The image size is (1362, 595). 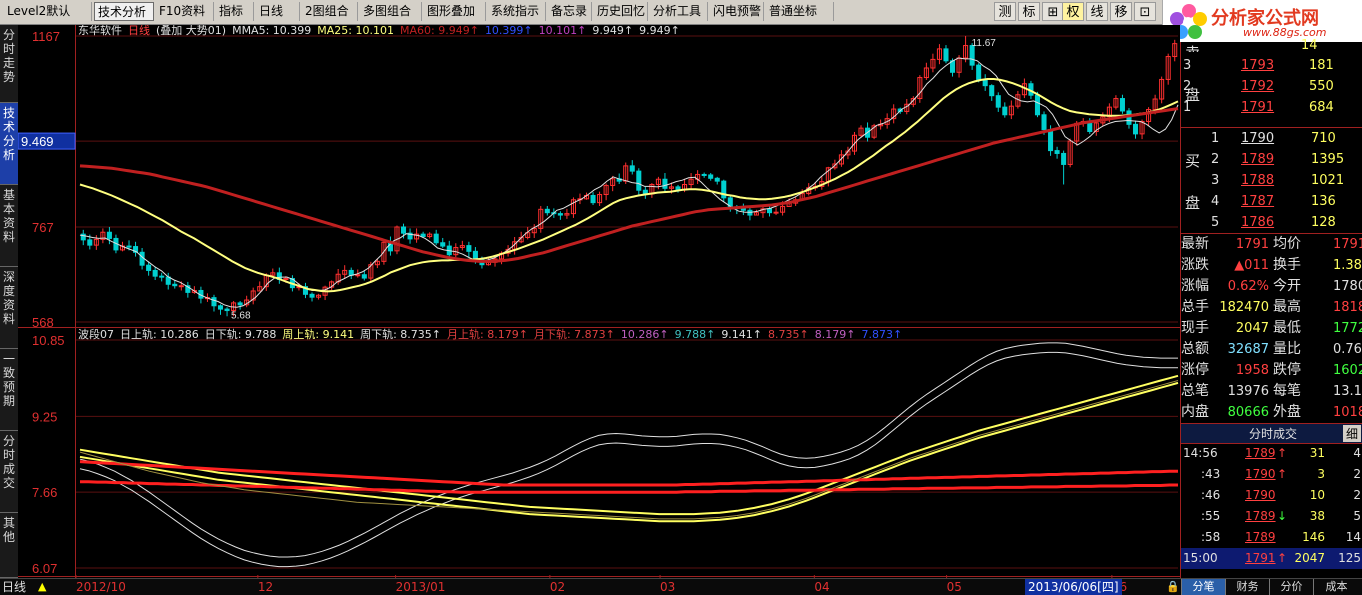 What do you see at coordinates (1145, 11) in the screenshot?
I see `toolbar-right-button-6: ⊡` at bounding box center [1145, 11].